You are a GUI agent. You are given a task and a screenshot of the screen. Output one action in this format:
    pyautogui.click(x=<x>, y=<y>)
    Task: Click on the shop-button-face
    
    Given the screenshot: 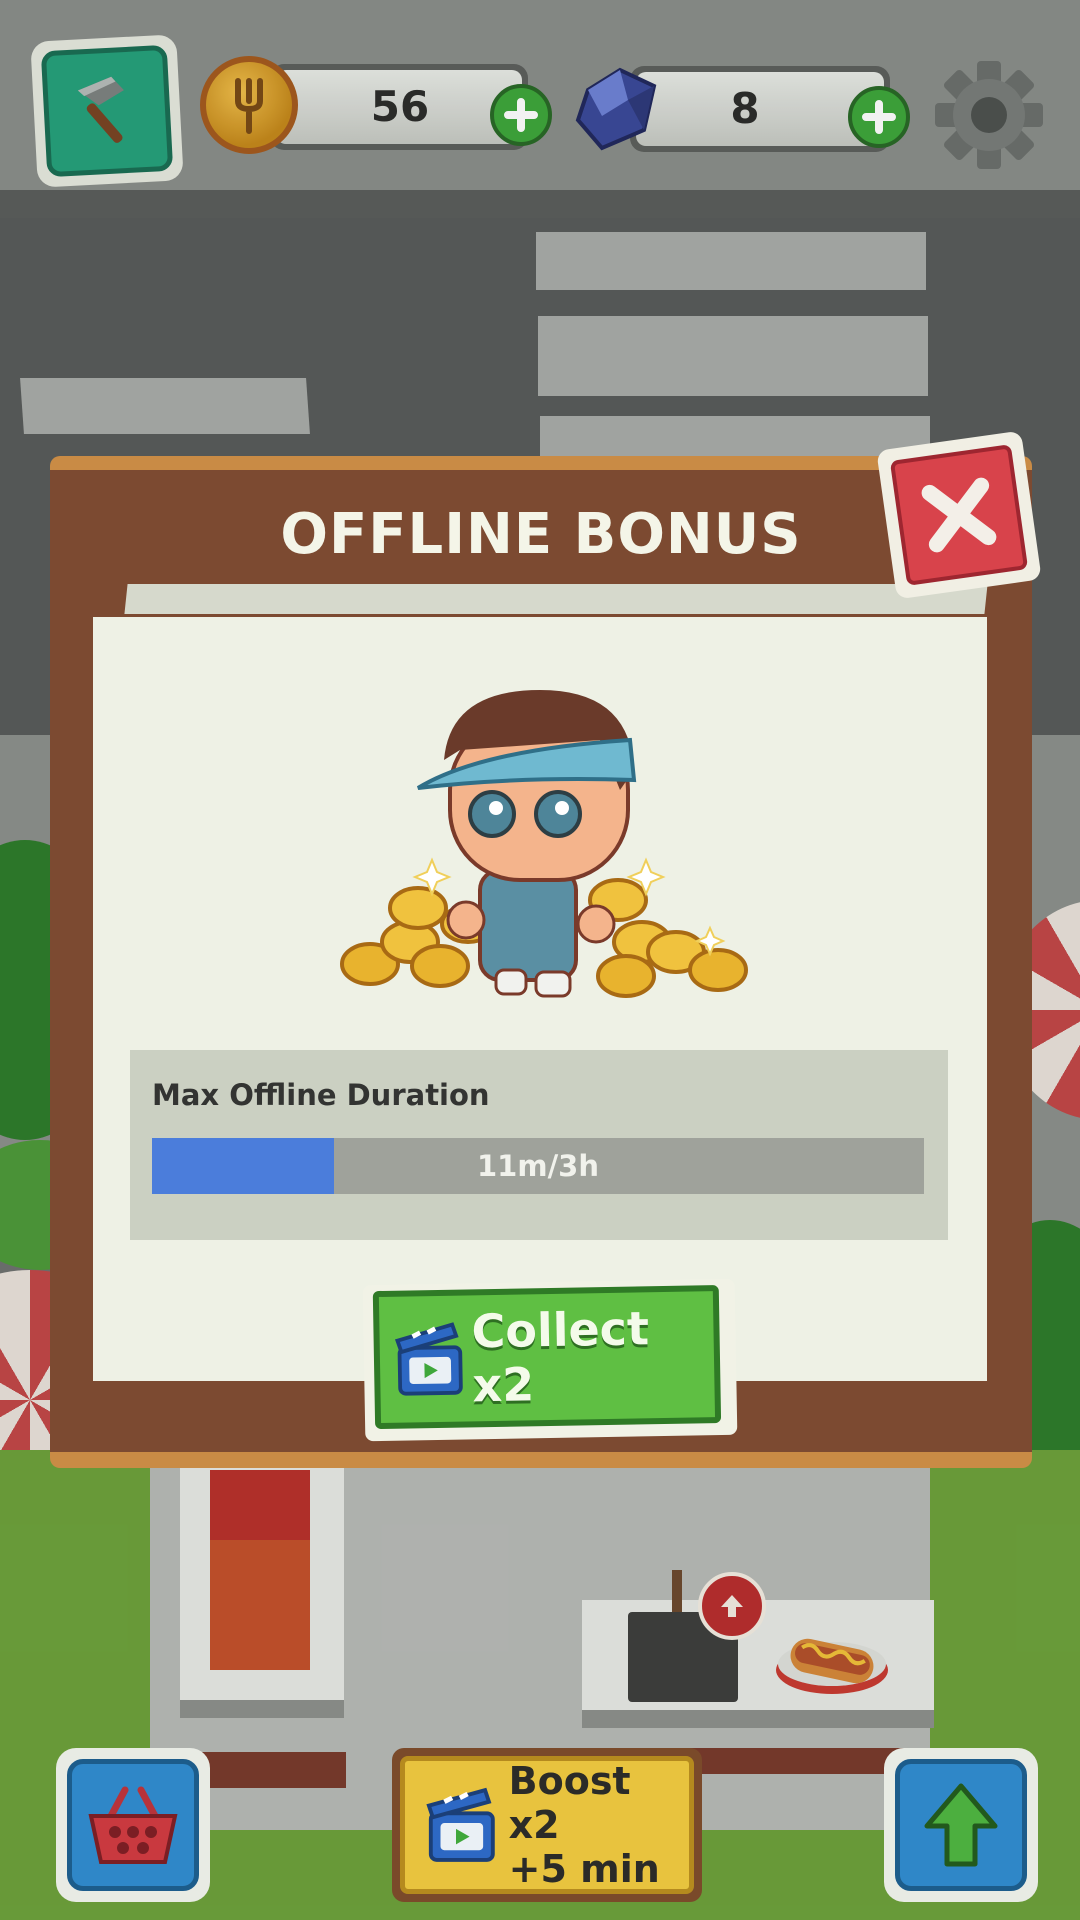 What is the action you would take?
    pyautogui.click(x=133, y=1825)
    